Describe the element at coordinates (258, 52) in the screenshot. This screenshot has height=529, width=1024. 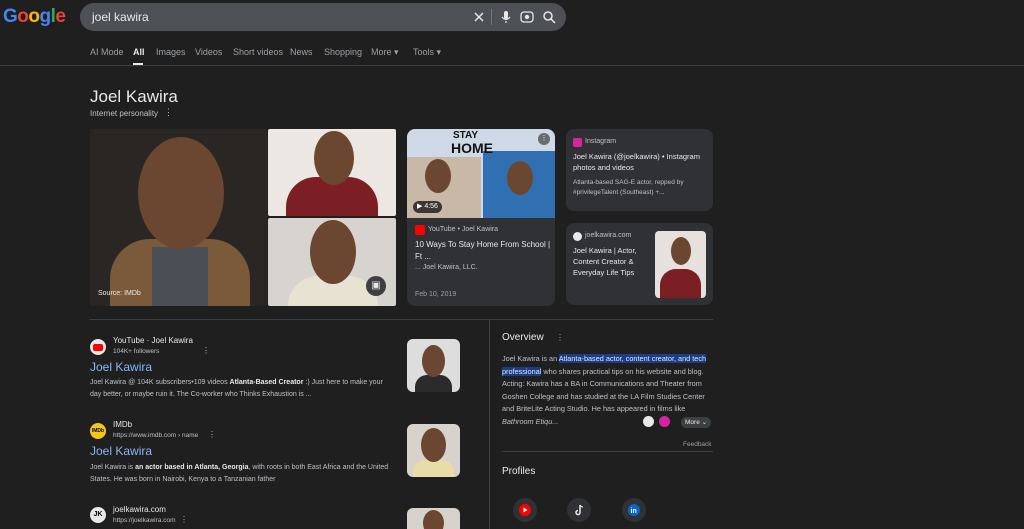
I see `tab-short-videos: Short videos` at that location.